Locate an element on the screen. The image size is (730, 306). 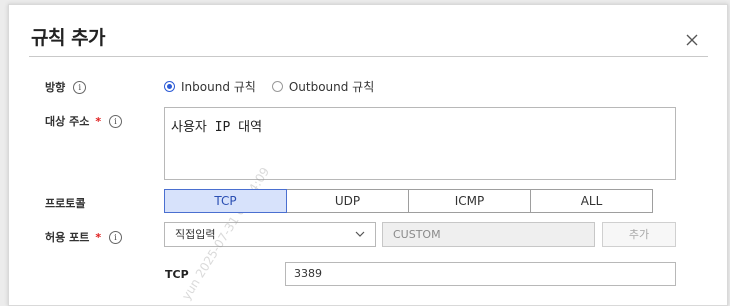
protocol-icmp-button: ICMP is located at coordinates (469, 201).